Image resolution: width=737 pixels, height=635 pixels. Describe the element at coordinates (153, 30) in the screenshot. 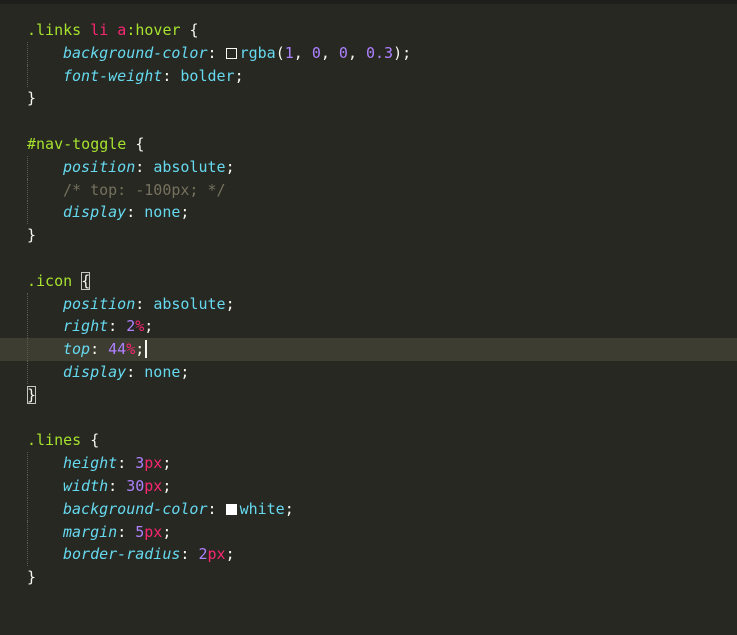

I see `css-pseudo-class: :hover` at that location.